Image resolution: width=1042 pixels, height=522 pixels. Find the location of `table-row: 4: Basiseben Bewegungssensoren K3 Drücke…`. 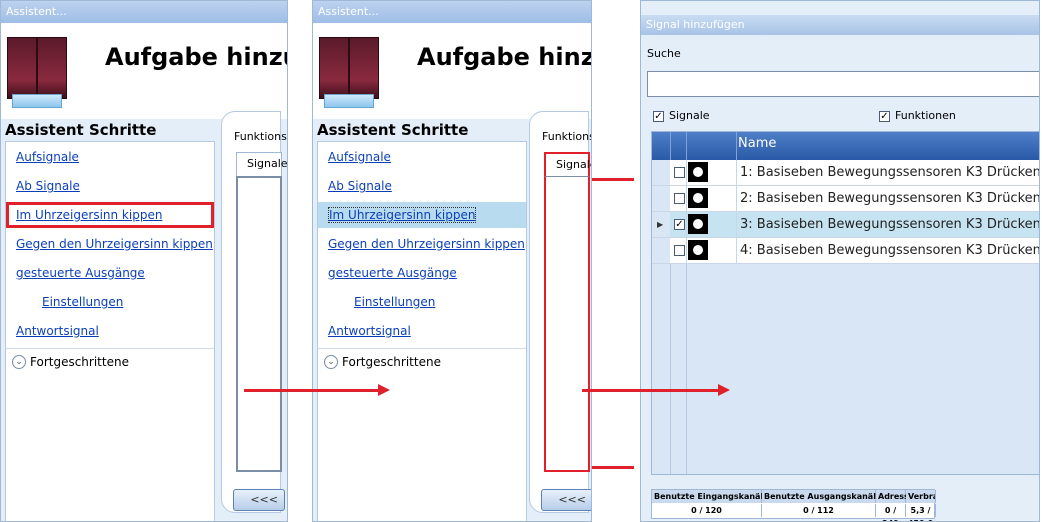

table-row: 4: Basiseben Bewegungssensoren K3 Drücke… is located at coordinates (846, 251).